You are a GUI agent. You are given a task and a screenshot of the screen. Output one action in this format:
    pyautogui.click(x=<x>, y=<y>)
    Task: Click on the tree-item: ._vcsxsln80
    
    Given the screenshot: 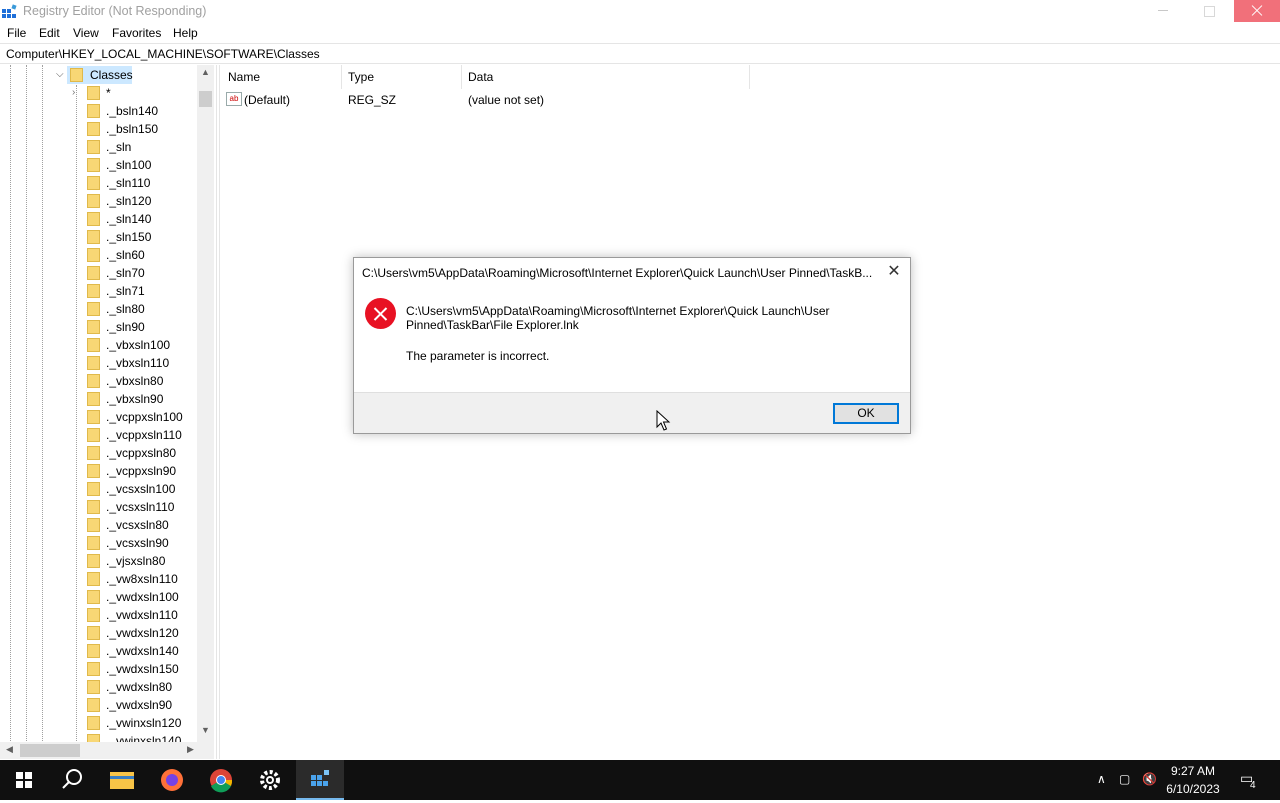 What is the action you would take?
    pyautogui.click(x=139, y=525)
    